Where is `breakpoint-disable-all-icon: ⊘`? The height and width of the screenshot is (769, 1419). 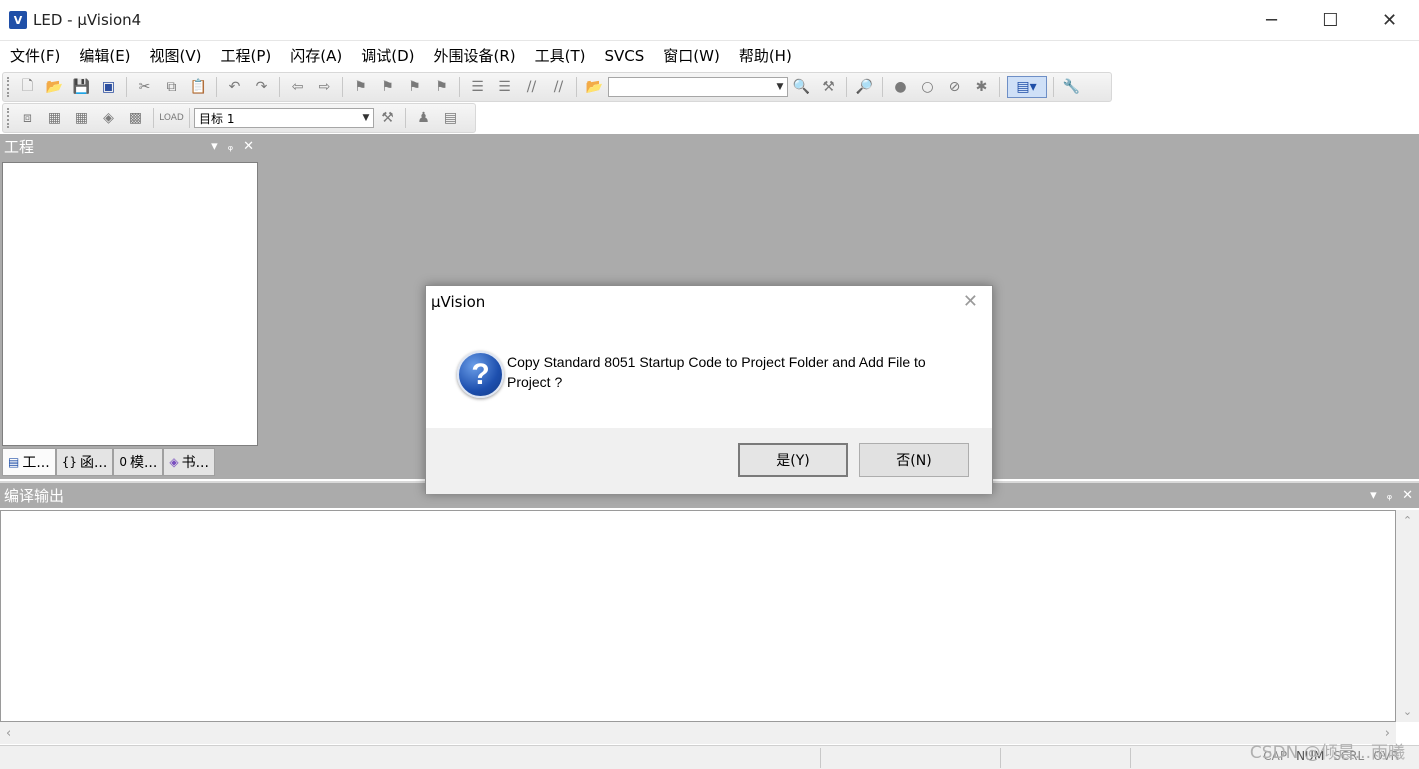 breakpoint-disable-all-icon: ⊘ is located at coordinates (955, 87).